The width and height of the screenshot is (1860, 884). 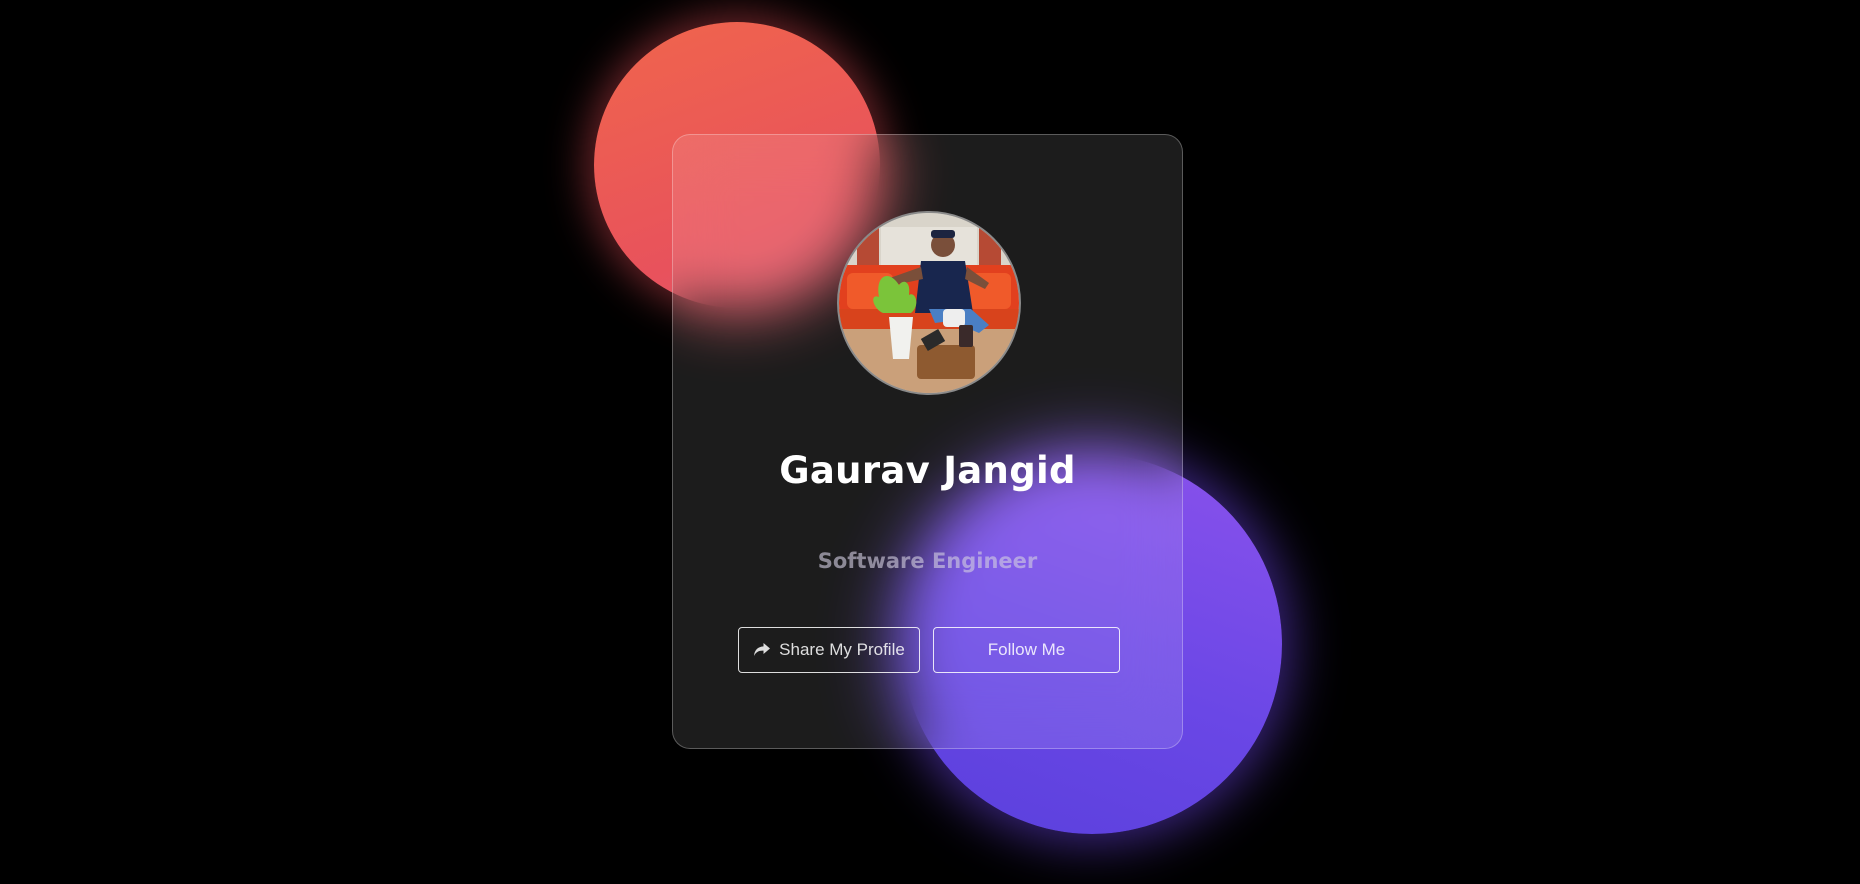 I want to click on follow-label: Follow Me, so click(x=1026, y=649).